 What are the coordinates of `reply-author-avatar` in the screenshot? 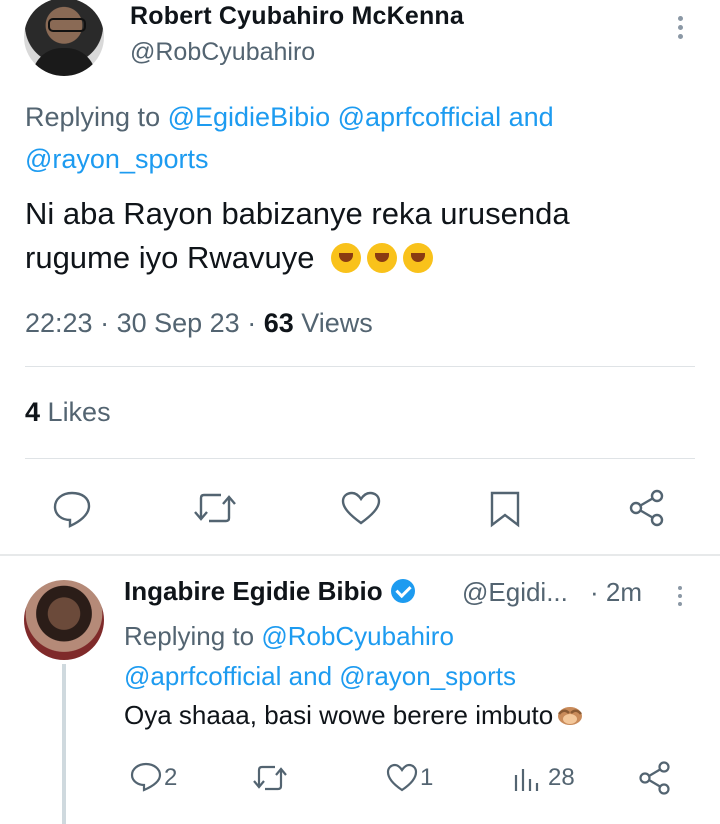 It's located at (64, 620).